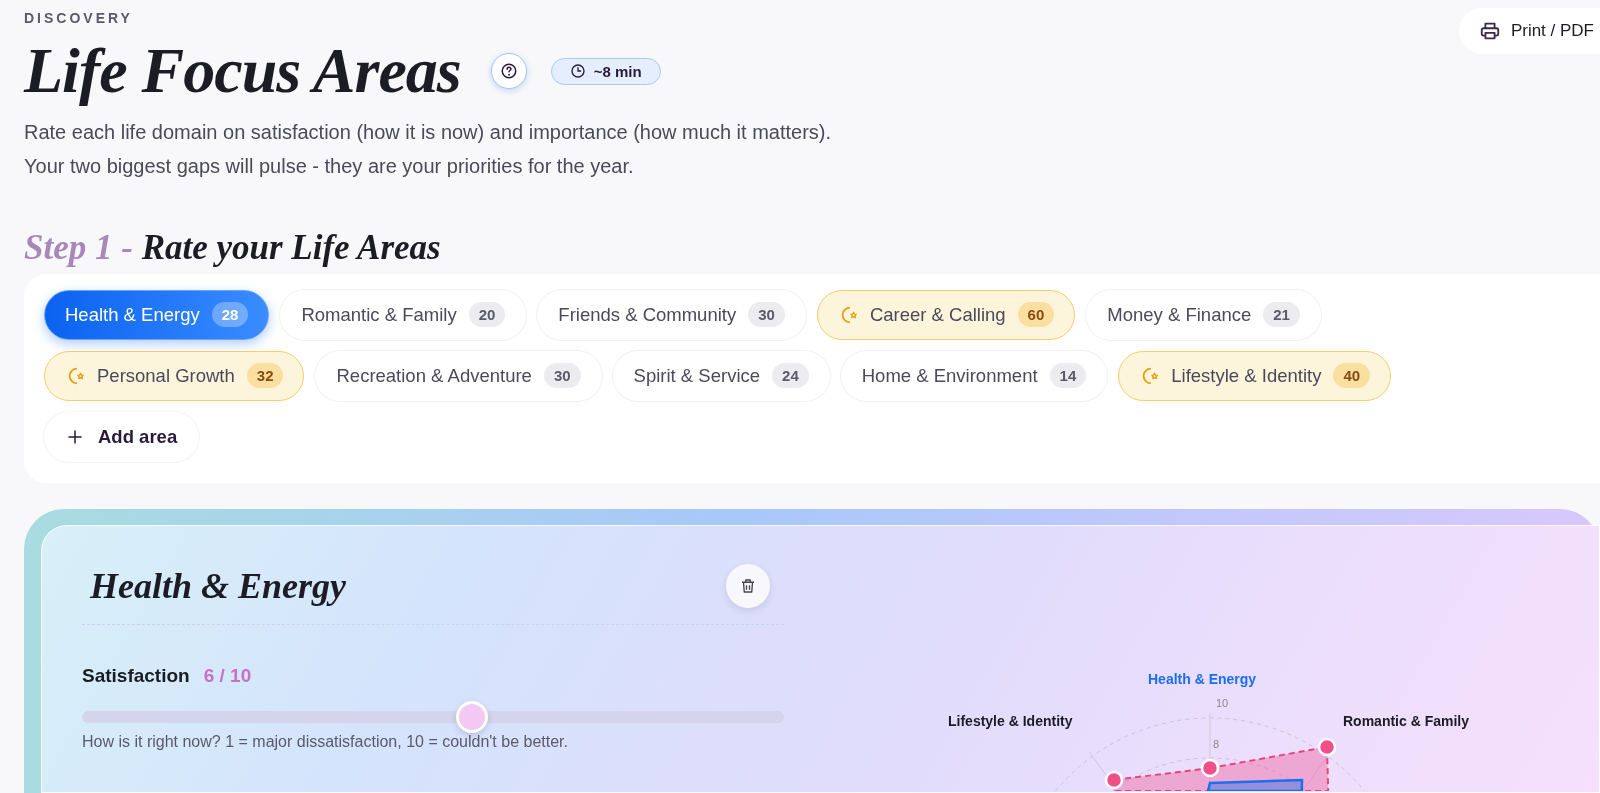 The width and height of the screenshot is (1600, 793). I want to click on help-icon, so click(508, 71).